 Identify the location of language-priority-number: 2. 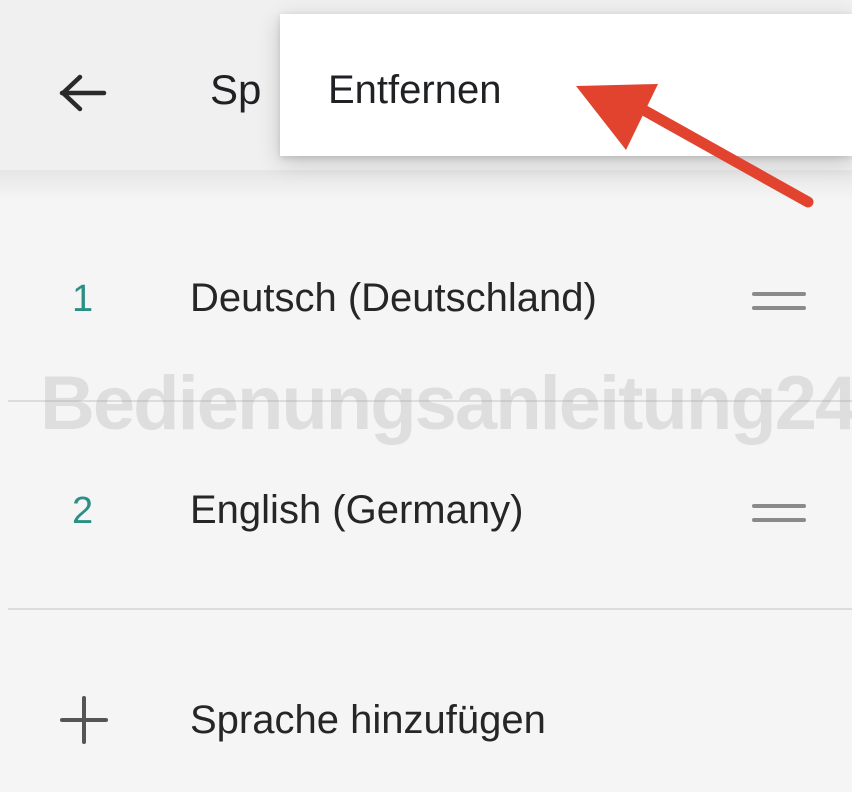
(83, 511).